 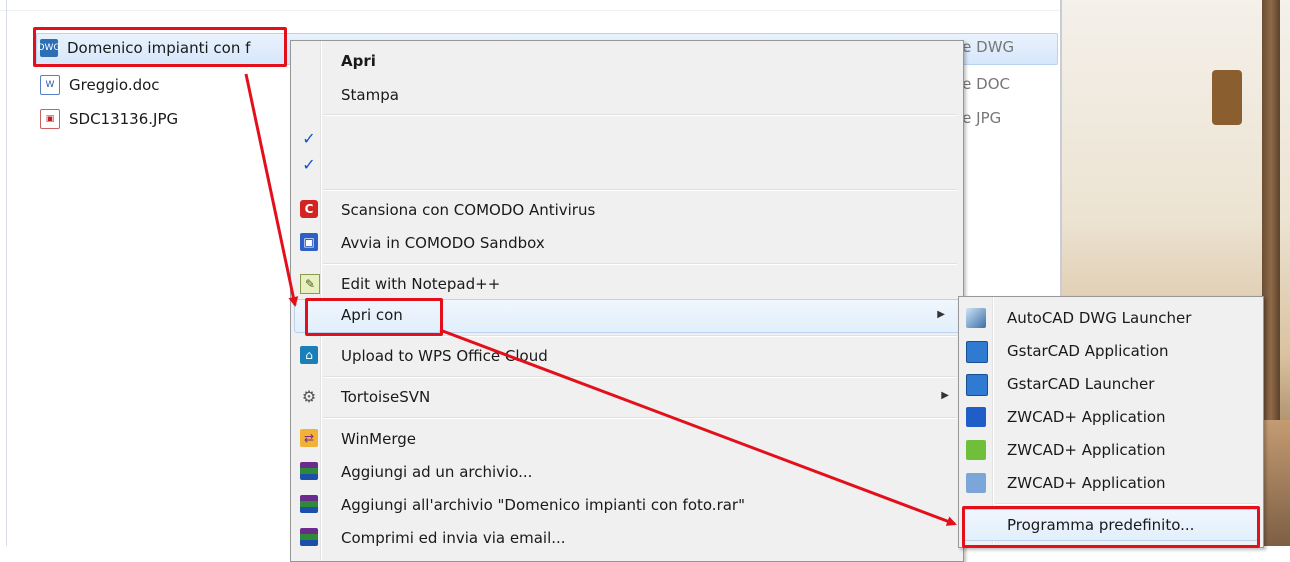 I want to click on arrow-to-open-with, so click(x=271, y=190).